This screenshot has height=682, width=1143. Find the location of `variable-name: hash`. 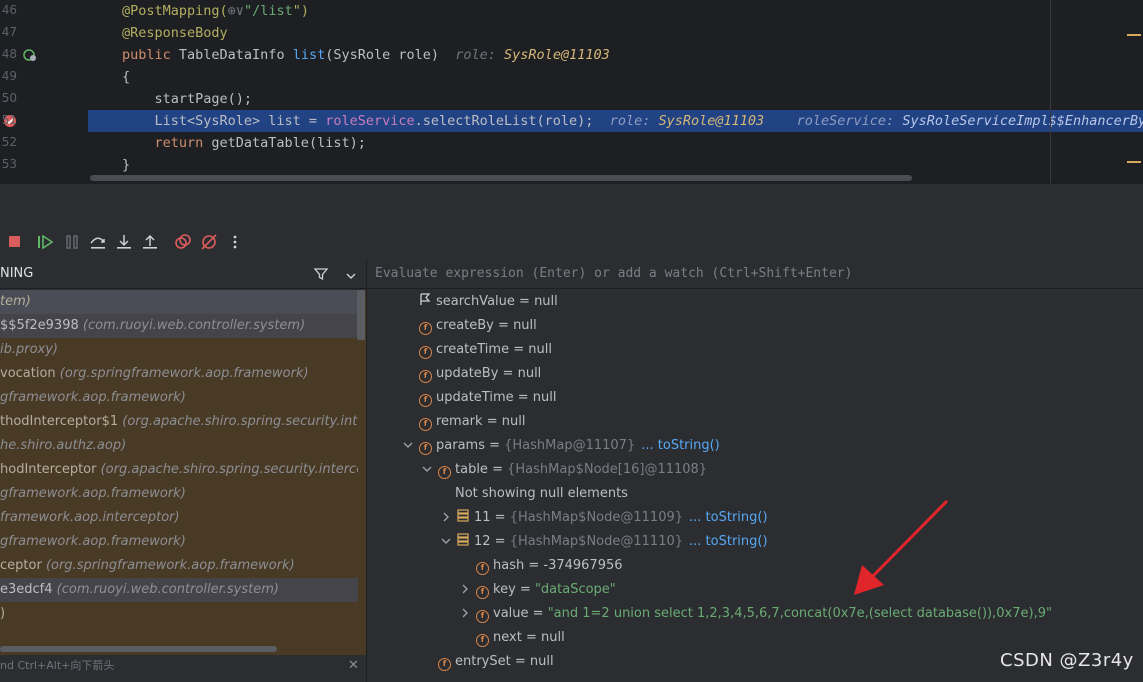

variable-name: hash is located at coordinates (509, 565).